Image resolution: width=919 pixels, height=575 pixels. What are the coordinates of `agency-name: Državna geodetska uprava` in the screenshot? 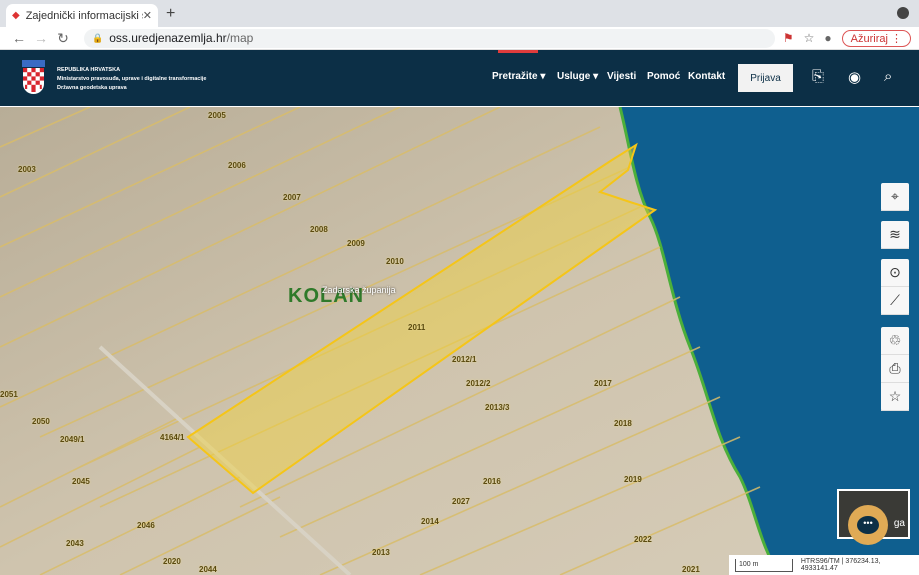 It's located at (92, 88).